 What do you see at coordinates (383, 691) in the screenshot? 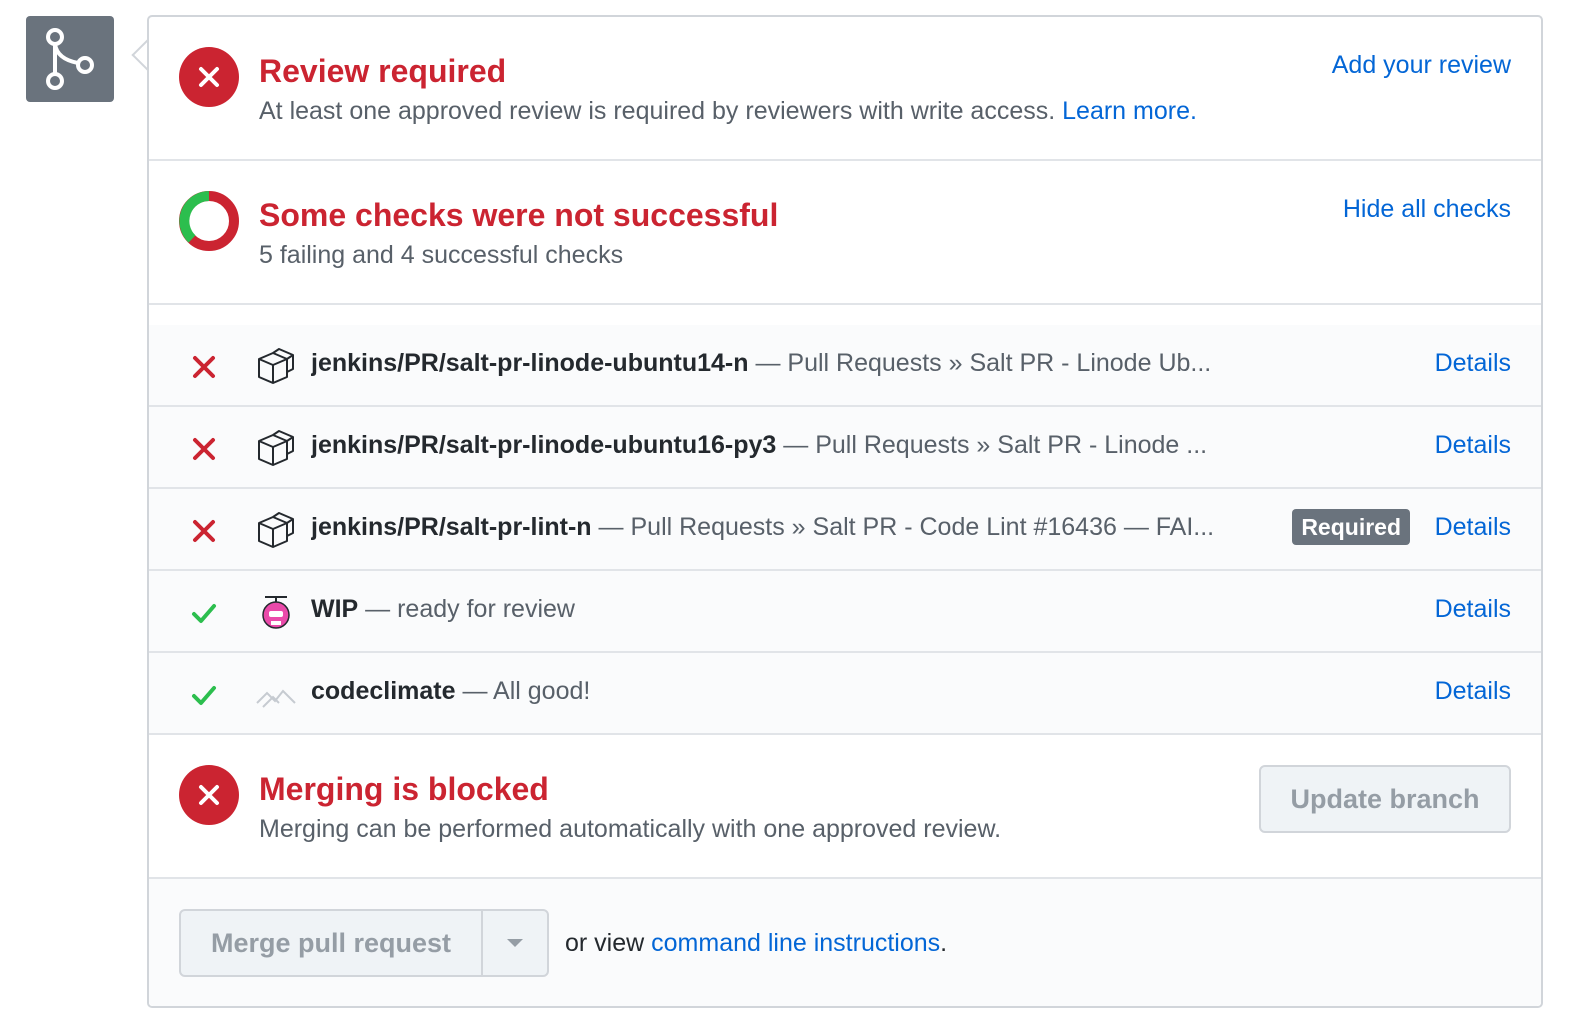
I see `check-name: codeclimate` at bounding box center [383, 691].